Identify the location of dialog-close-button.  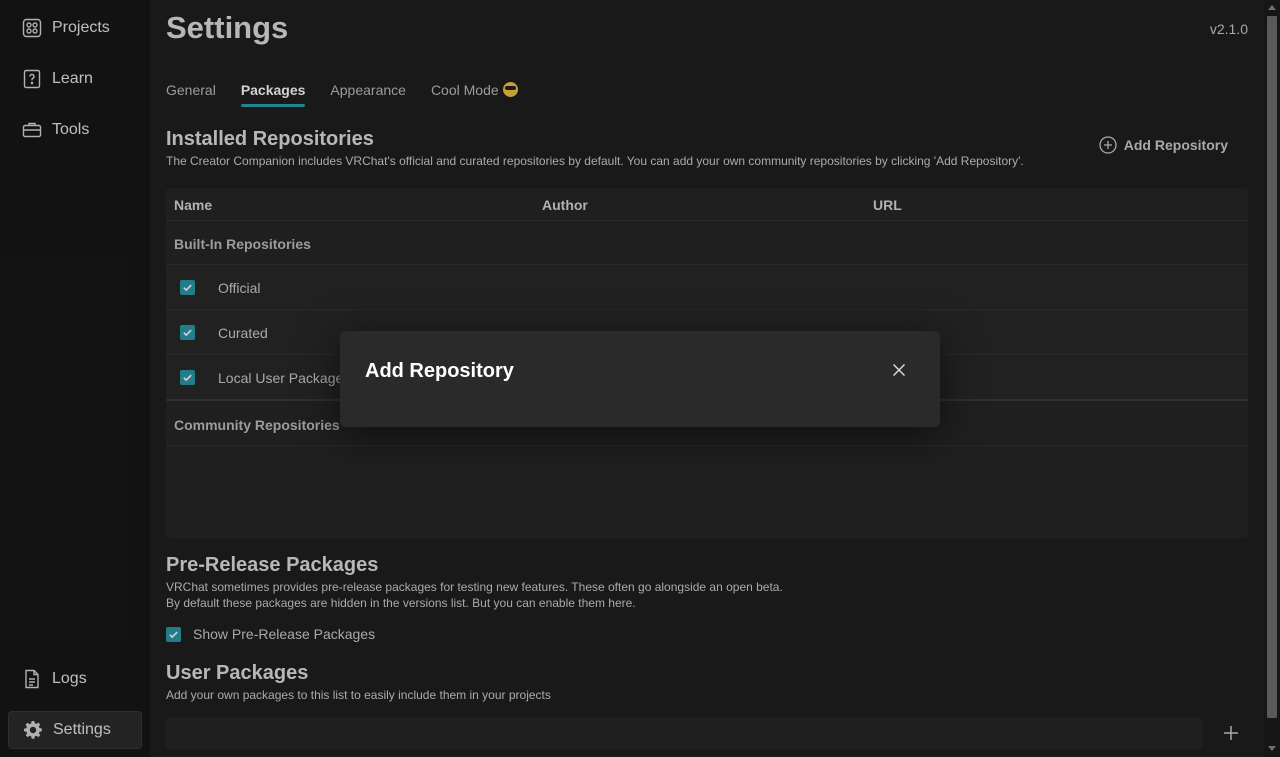
(899, 370).